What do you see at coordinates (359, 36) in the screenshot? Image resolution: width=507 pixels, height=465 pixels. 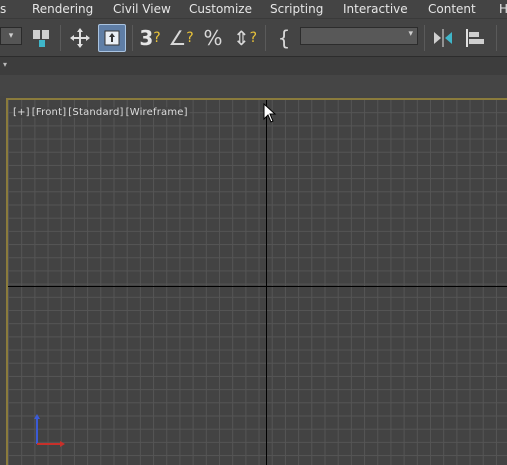 I see `named-selection-set-dropdown: ▾` at bounding box center [359, 36].